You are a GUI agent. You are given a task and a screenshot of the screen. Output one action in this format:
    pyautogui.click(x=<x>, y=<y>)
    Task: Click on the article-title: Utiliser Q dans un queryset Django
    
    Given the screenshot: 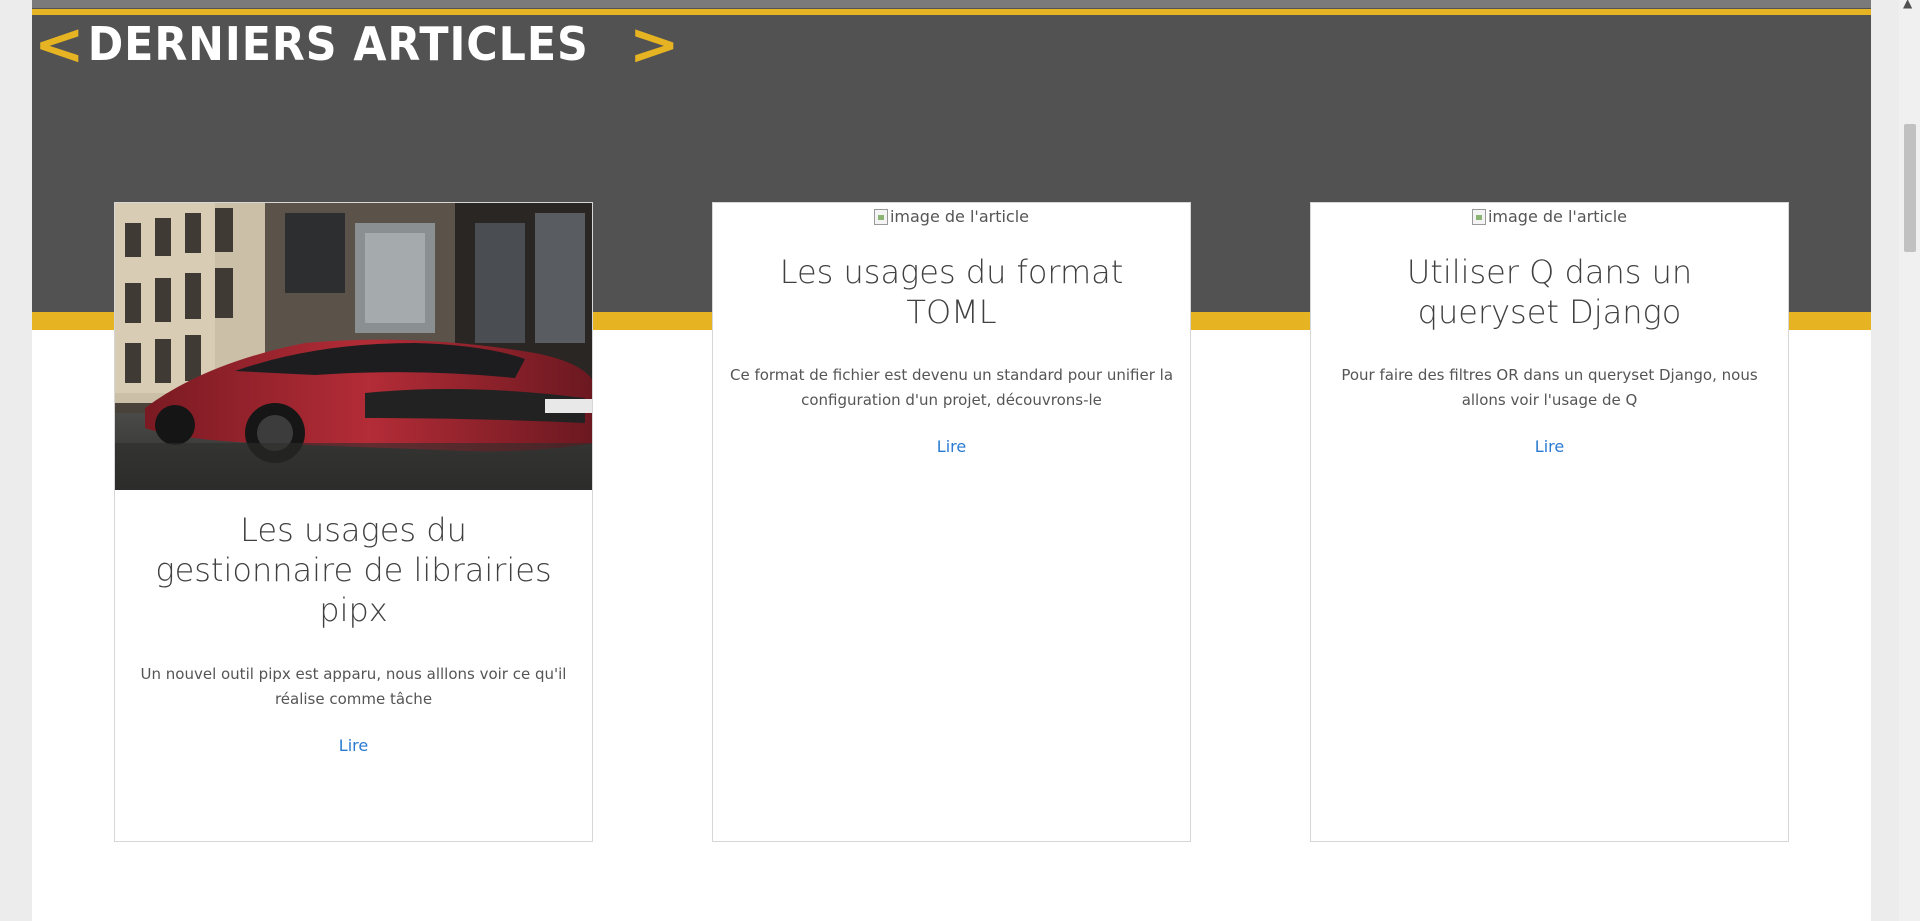 What is the action you would take?
    pyautogui.click(x=1549, y=291)
    